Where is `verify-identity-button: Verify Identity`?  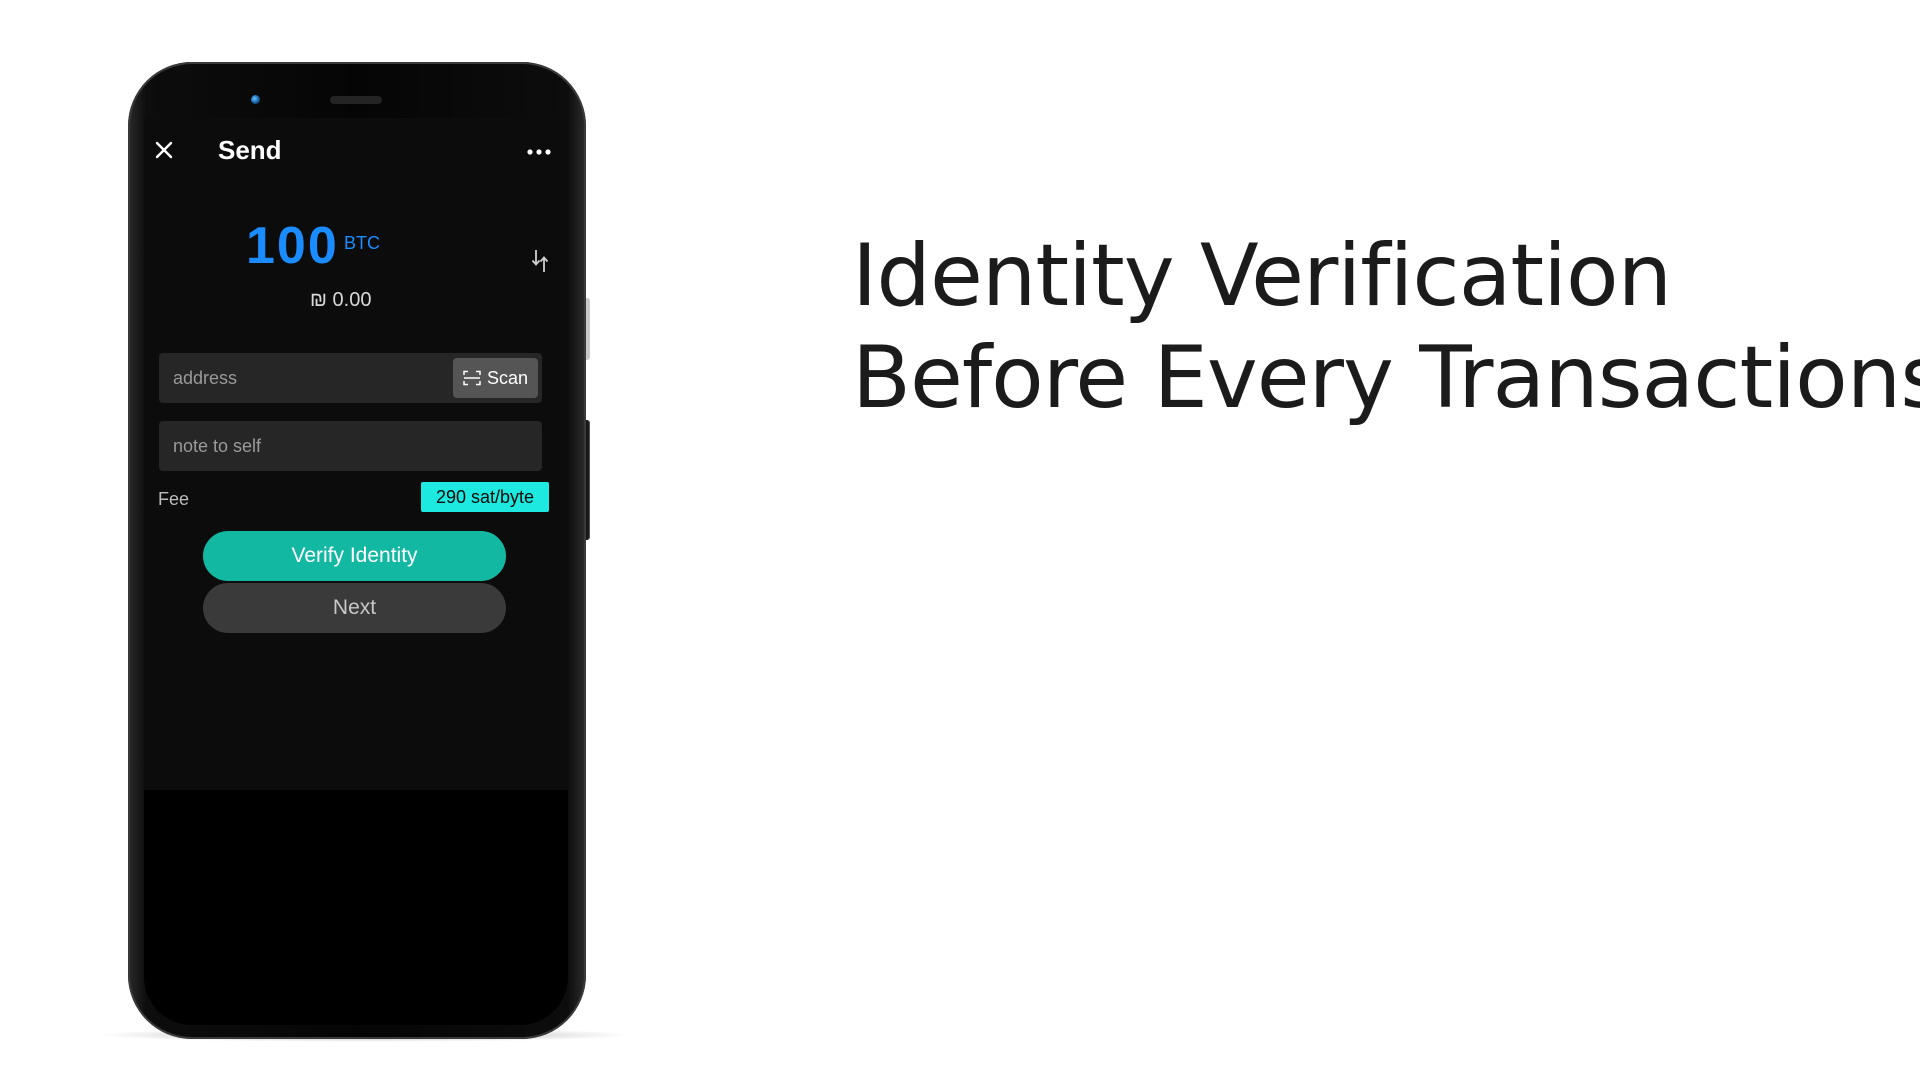 verify-identity-button: Verify Identity is located at coordinates (354, 556).